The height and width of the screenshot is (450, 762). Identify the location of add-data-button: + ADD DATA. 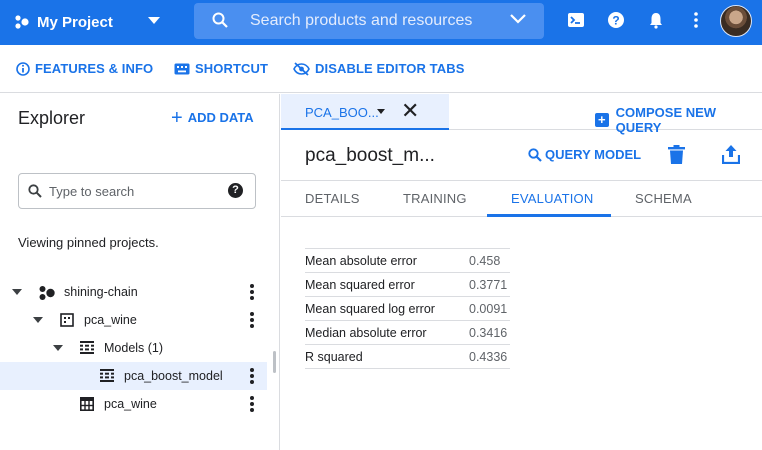
(212, 117).